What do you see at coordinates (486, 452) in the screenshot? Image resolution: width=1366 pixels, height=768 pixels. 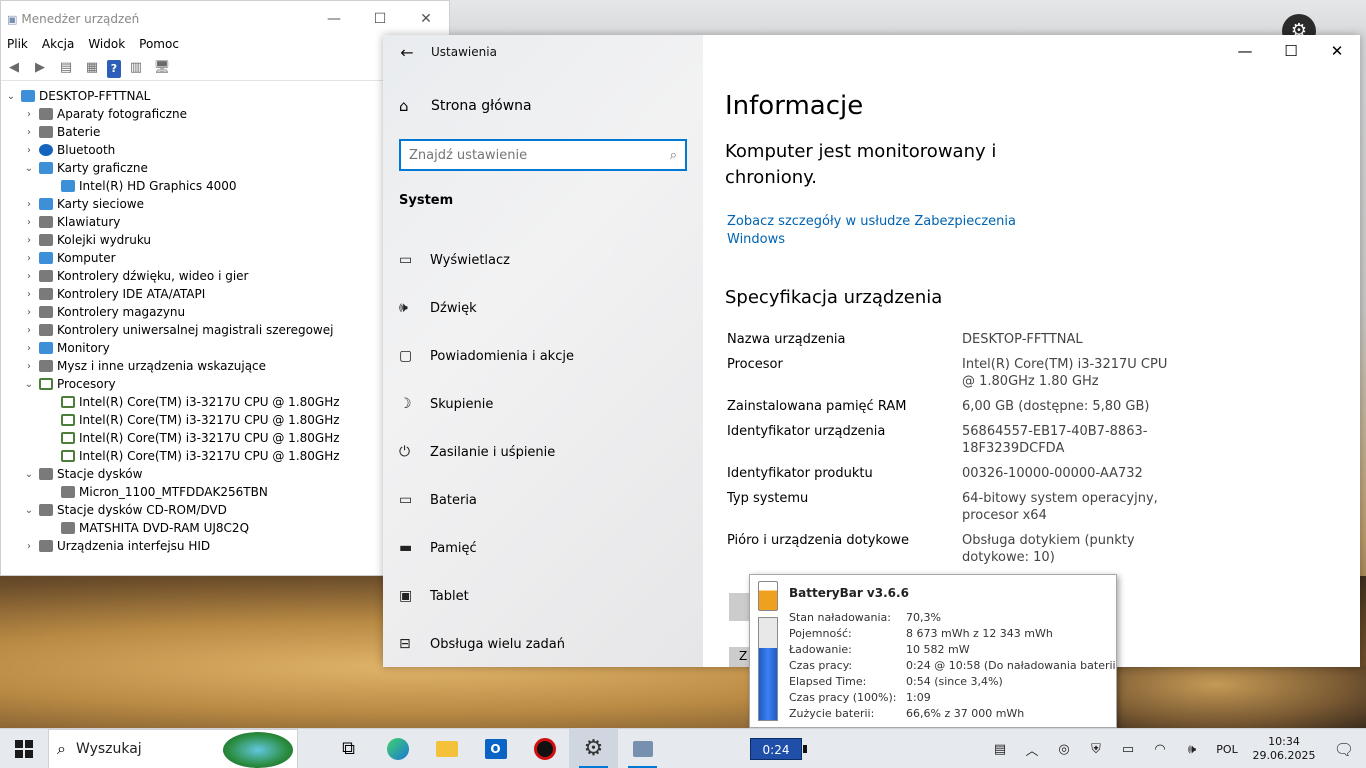 I see `nav-item: ⏻ Zasilanie i uśpienie` at bounding box center [486, 452].